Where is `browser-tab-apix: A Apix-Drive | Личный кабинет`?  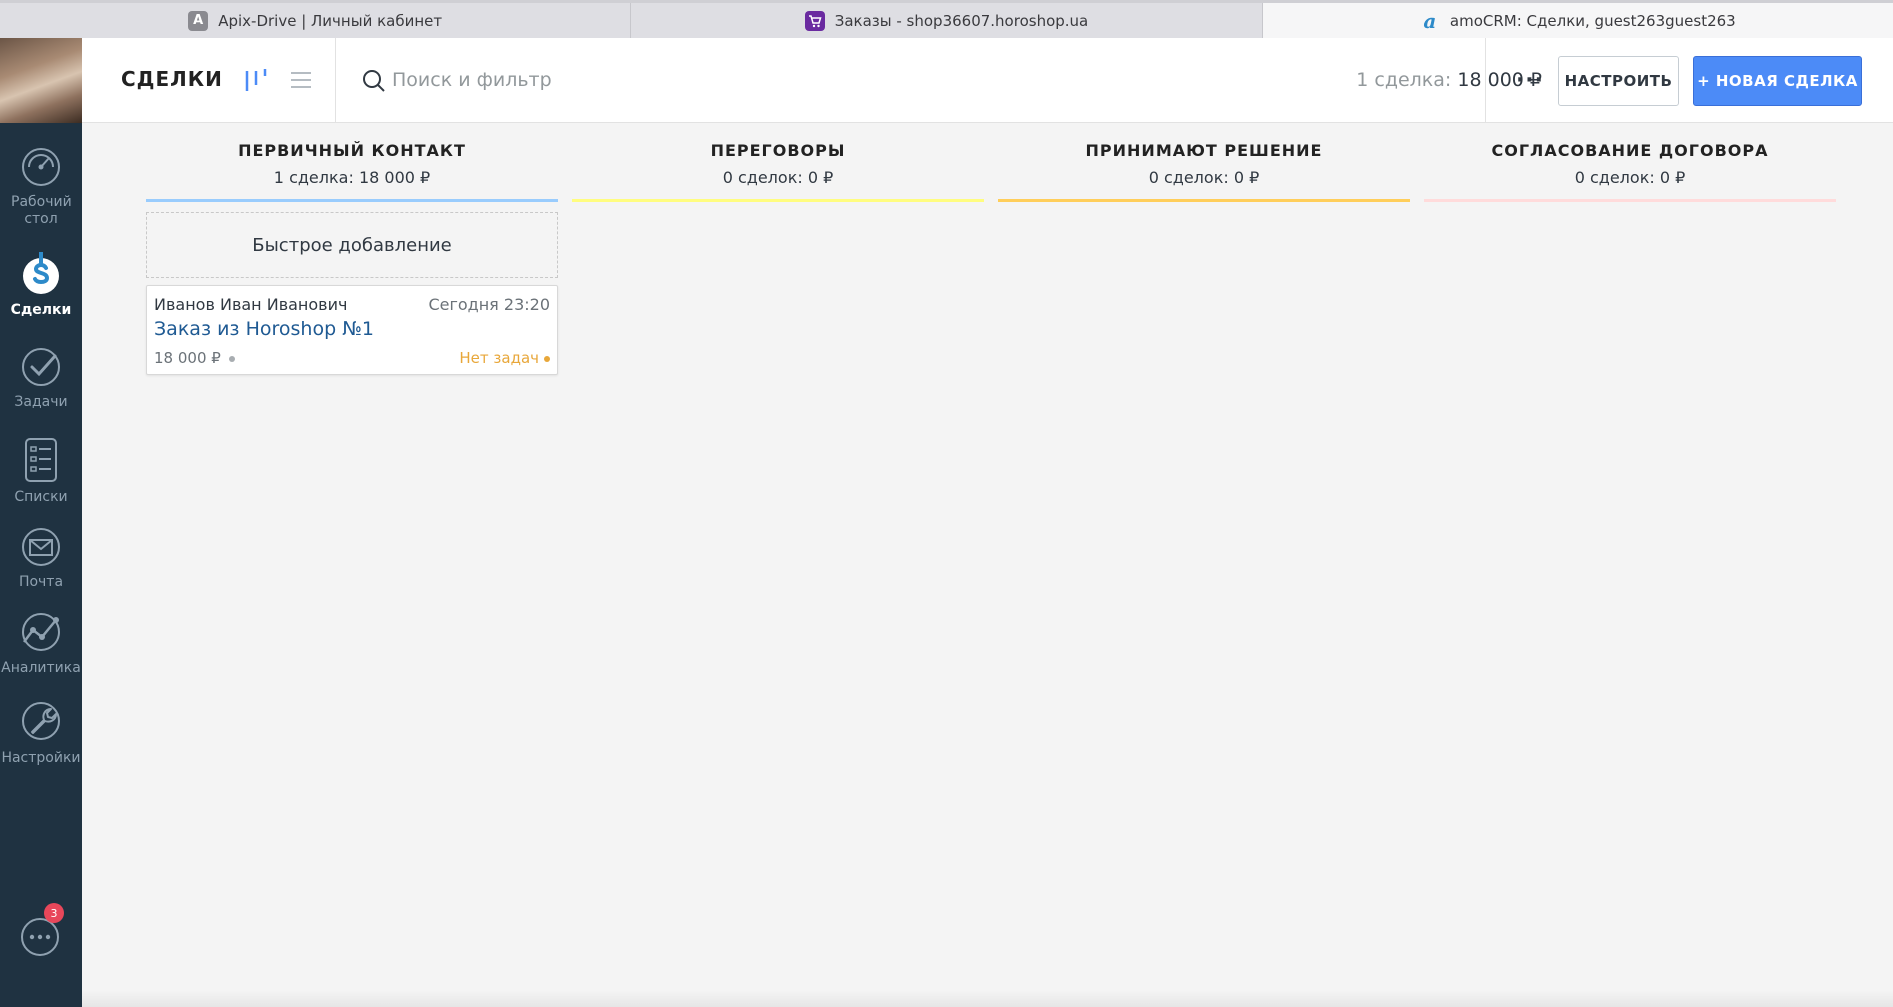
browser-tab-apix: A Apix-Drive | Личный кабинет is located at coordinates (316, 20).